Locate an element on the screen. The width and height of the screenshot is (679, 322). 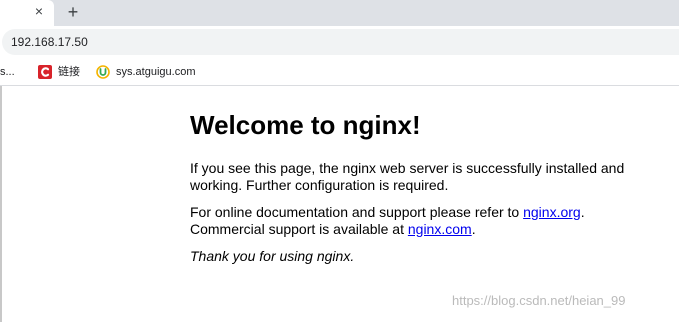
docs-text-end: . is located at coordinates (473, 228).